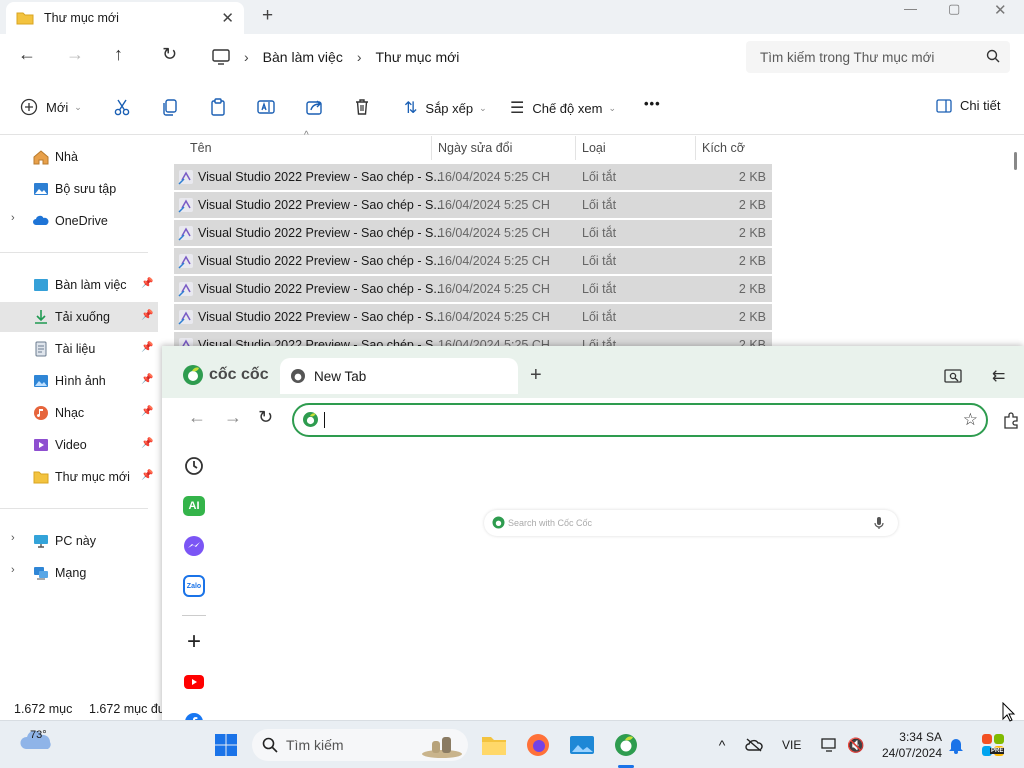  Describe the element at coordinates (970, 420) in the screenshot. I see `bookmark-star-icon: ☆` at that location.